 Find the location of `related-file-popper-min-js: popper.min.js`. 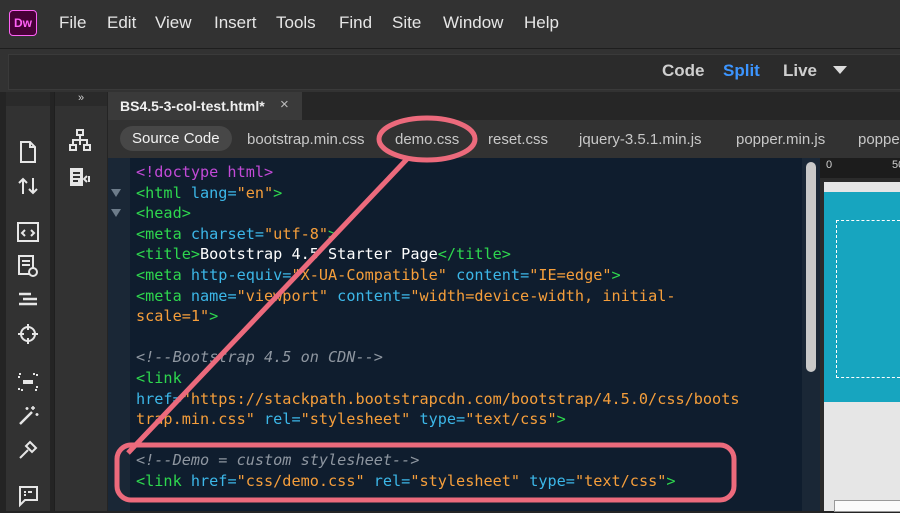

related-file-popper-min-js: popper.min.js is located at coordinates (780, 139).